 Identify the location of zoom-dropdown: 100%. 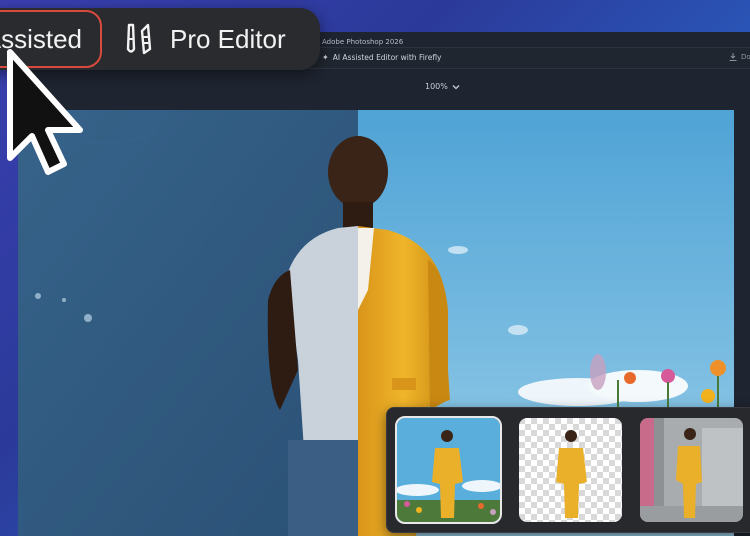
(442, 86).